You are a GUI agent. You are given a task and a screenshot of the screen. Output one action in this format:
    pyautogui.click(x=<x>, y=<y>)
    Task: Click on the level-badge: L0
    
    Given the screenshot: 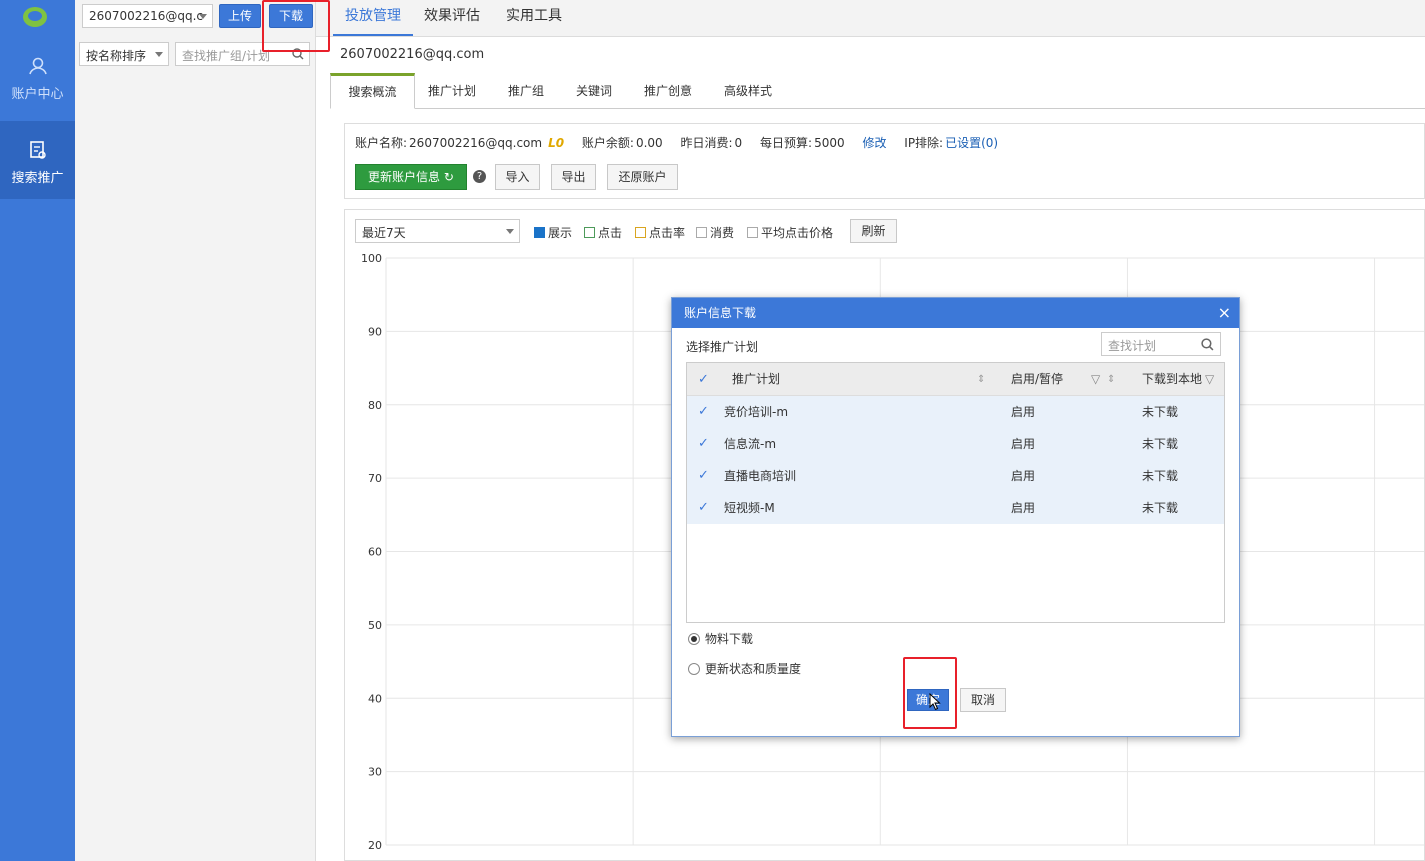 What is the action you would take?
    pyautogui.click(x=556, y=143)
    